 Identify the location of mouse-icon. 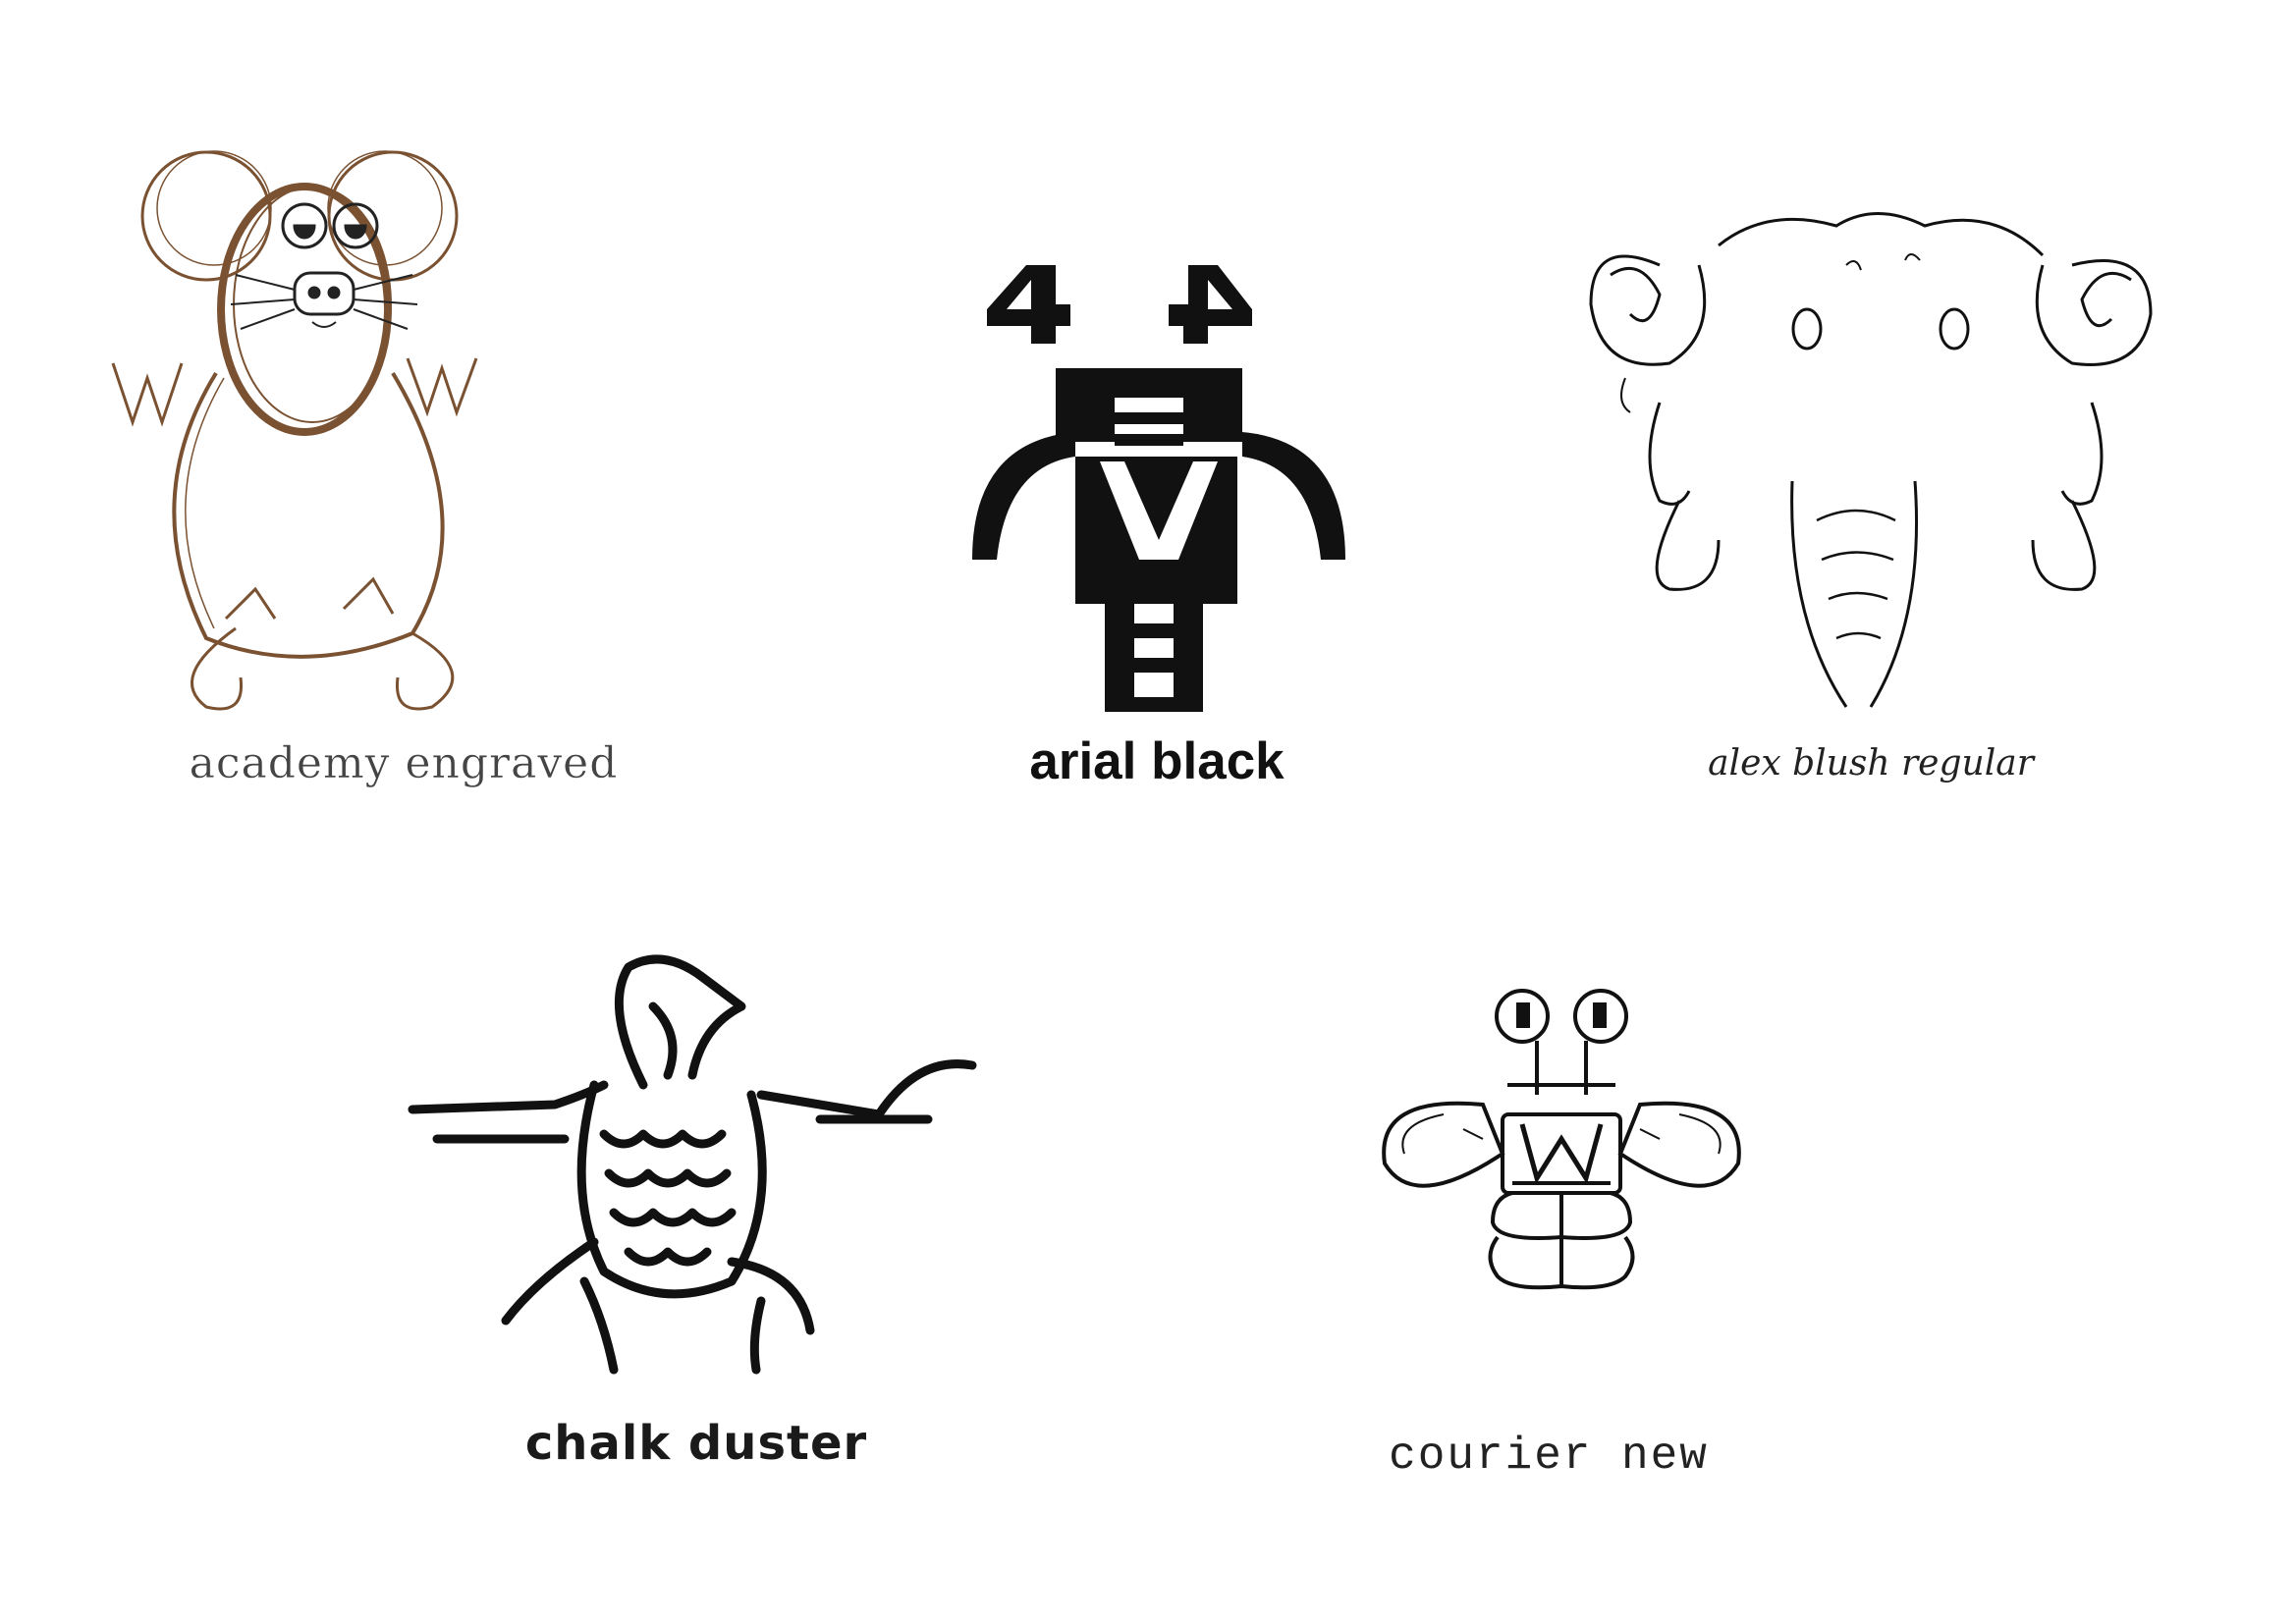
(294, 431).